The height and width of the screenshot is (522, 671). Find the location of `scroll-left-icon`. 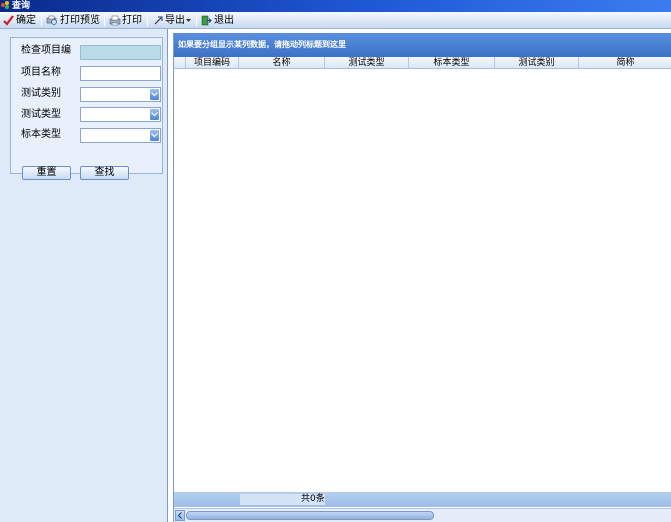

scroll-left-icon is located at coordinates (180, 515).